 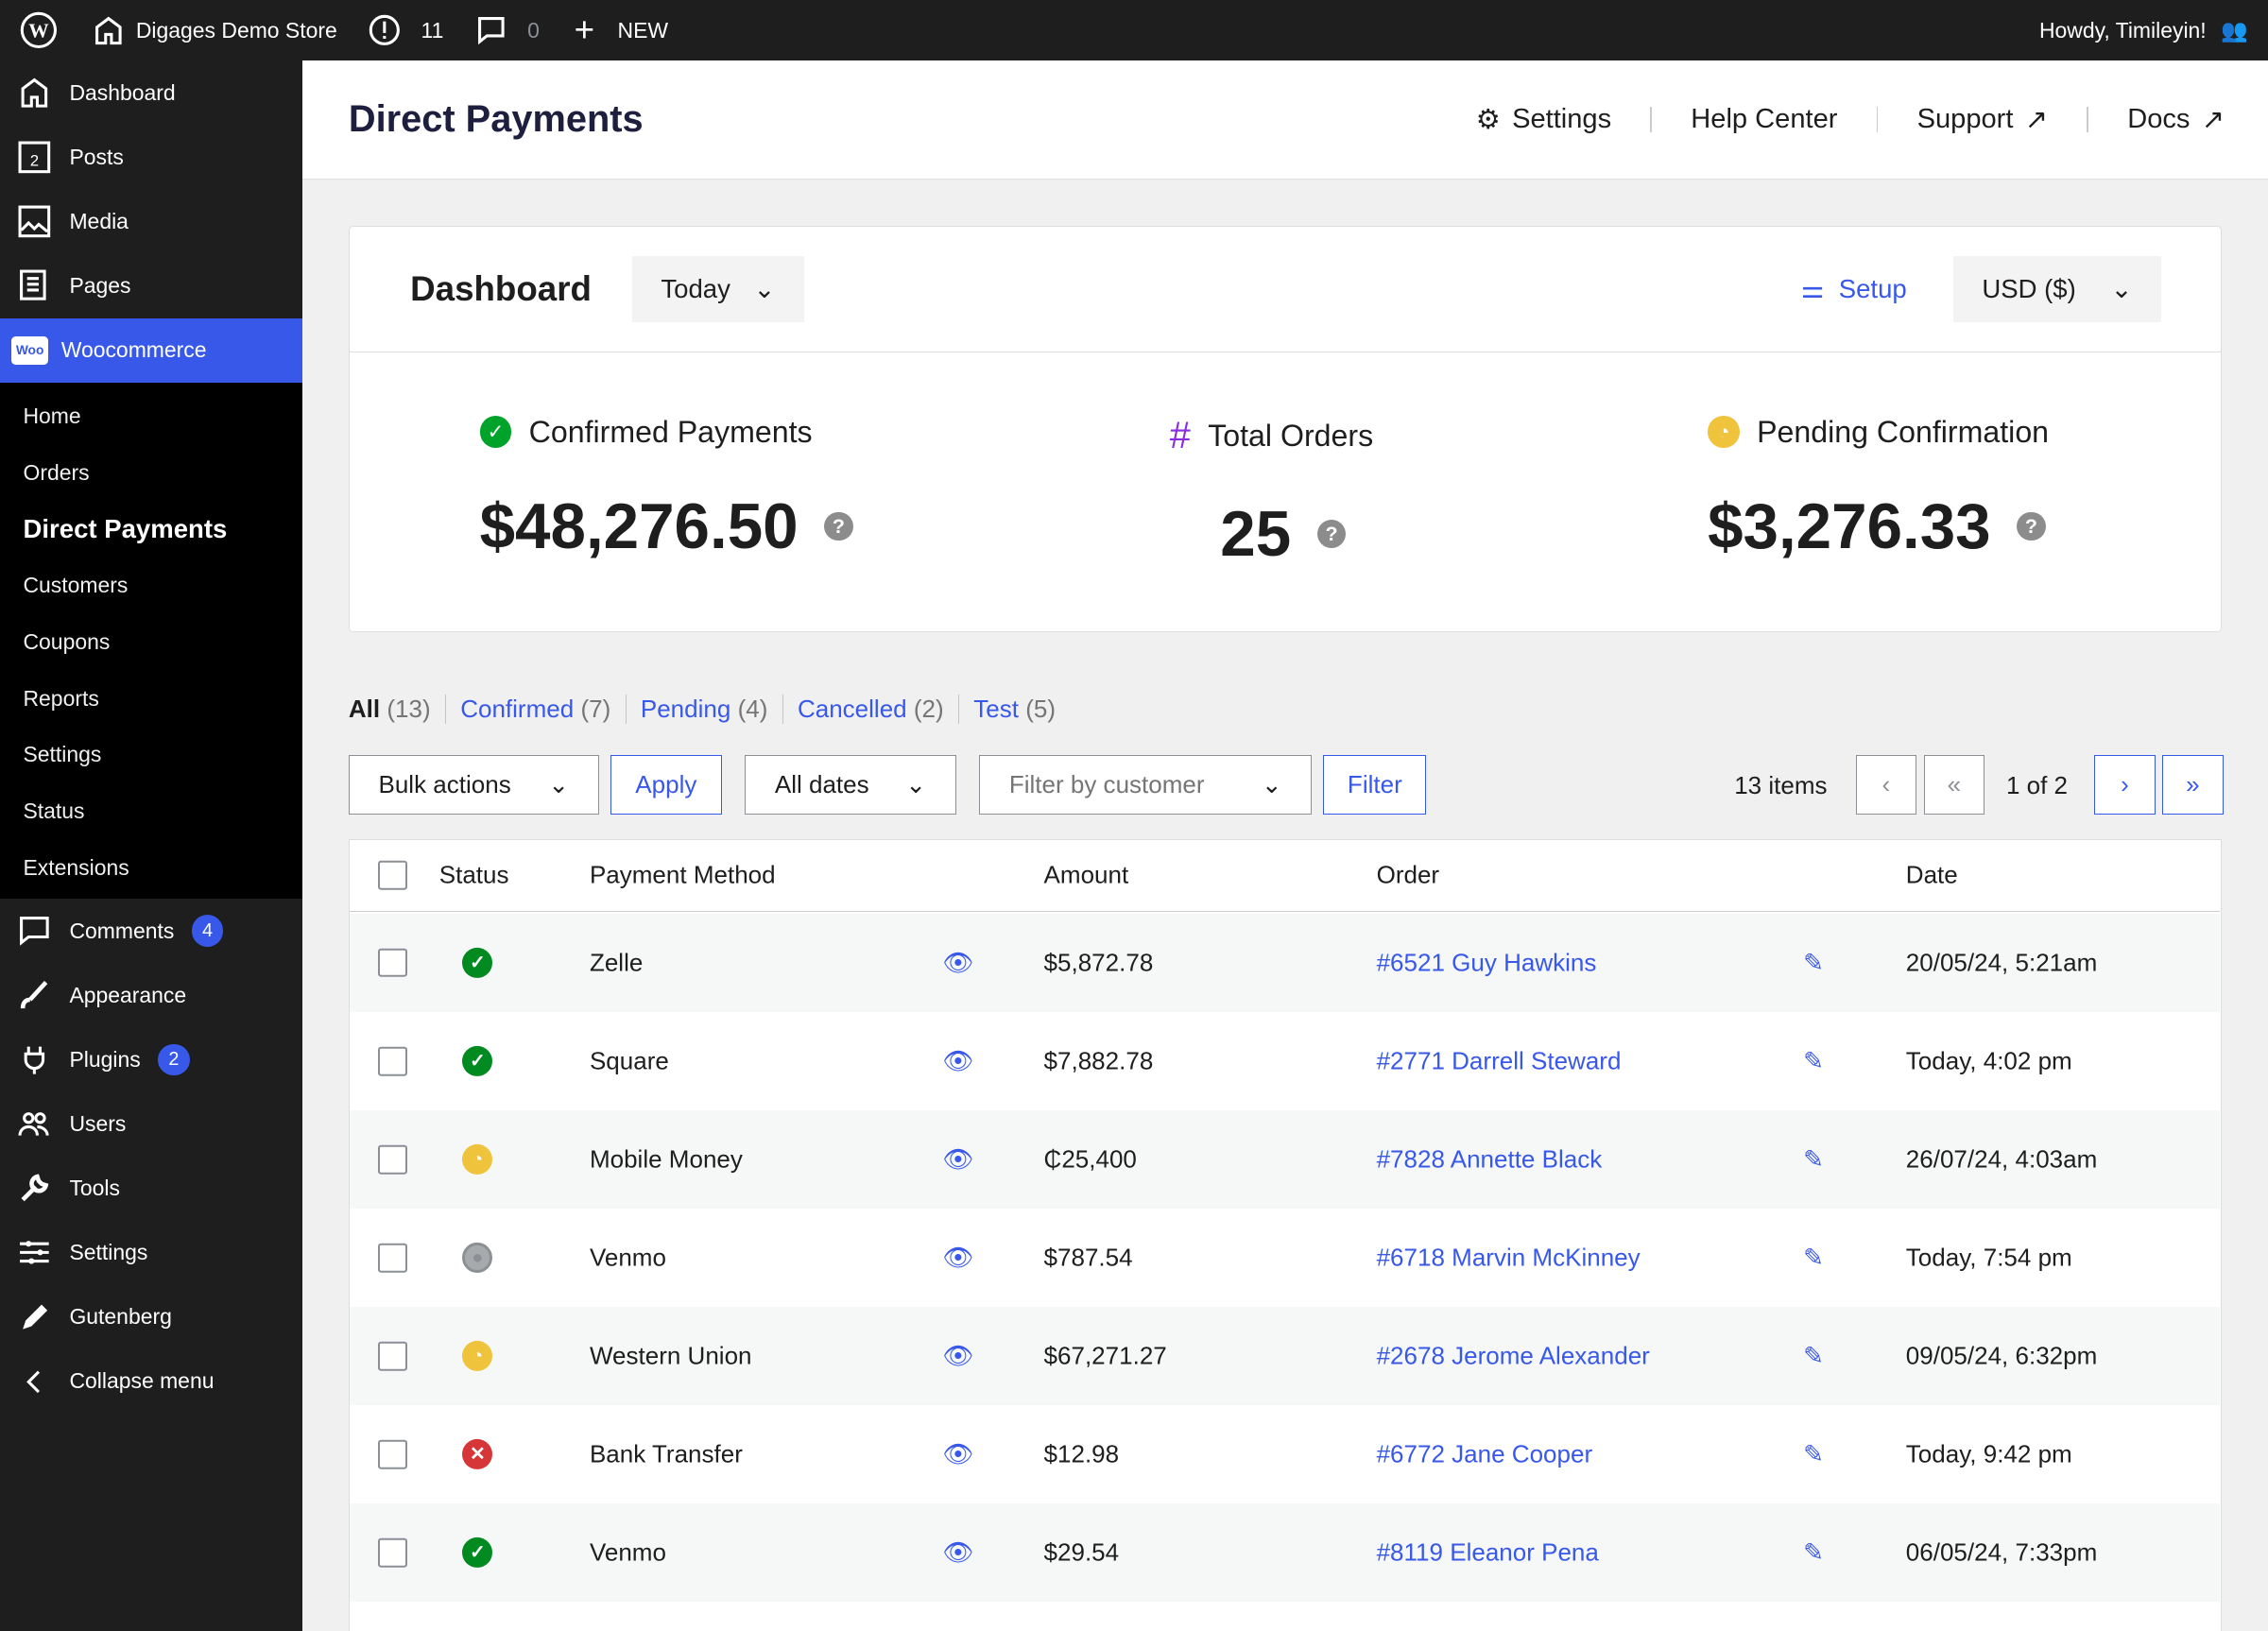 What do you see at coordinates (151, 586) in the screenshot?
I see `submenu-customers: Customers` at bounding box center [151, 586].